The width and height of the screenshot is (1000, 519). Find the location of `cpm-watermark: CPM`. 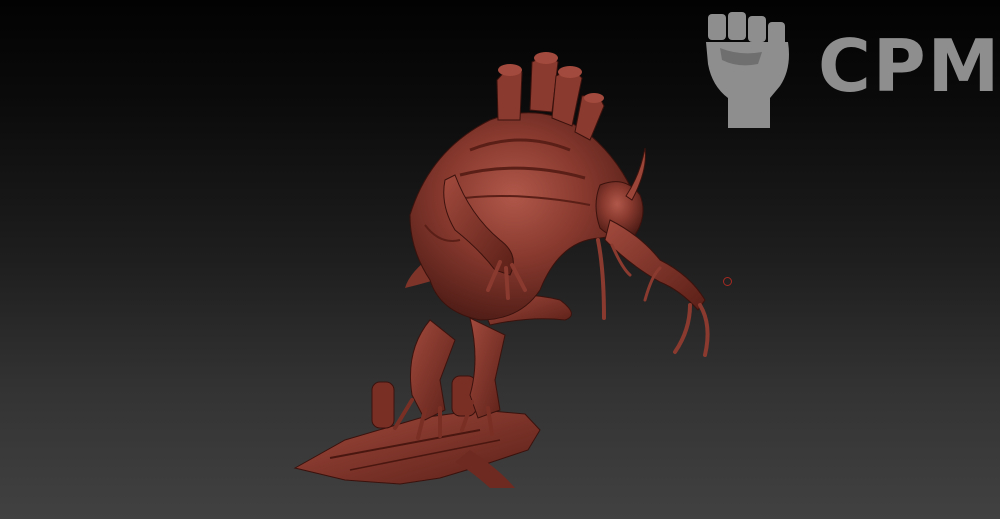

cpm-watermark: CPM is located at coordinates (849, 70).